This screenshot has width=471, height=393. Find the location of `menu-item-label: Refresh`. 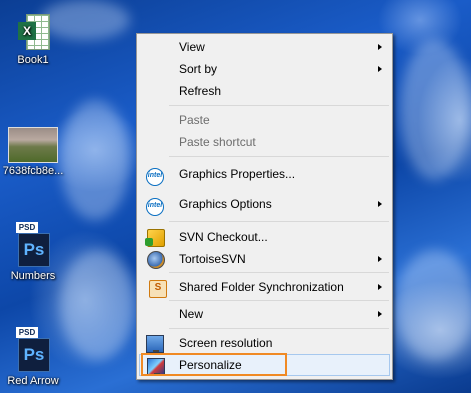

menu-item-label: Refresh is located at coordinates (200, 91).